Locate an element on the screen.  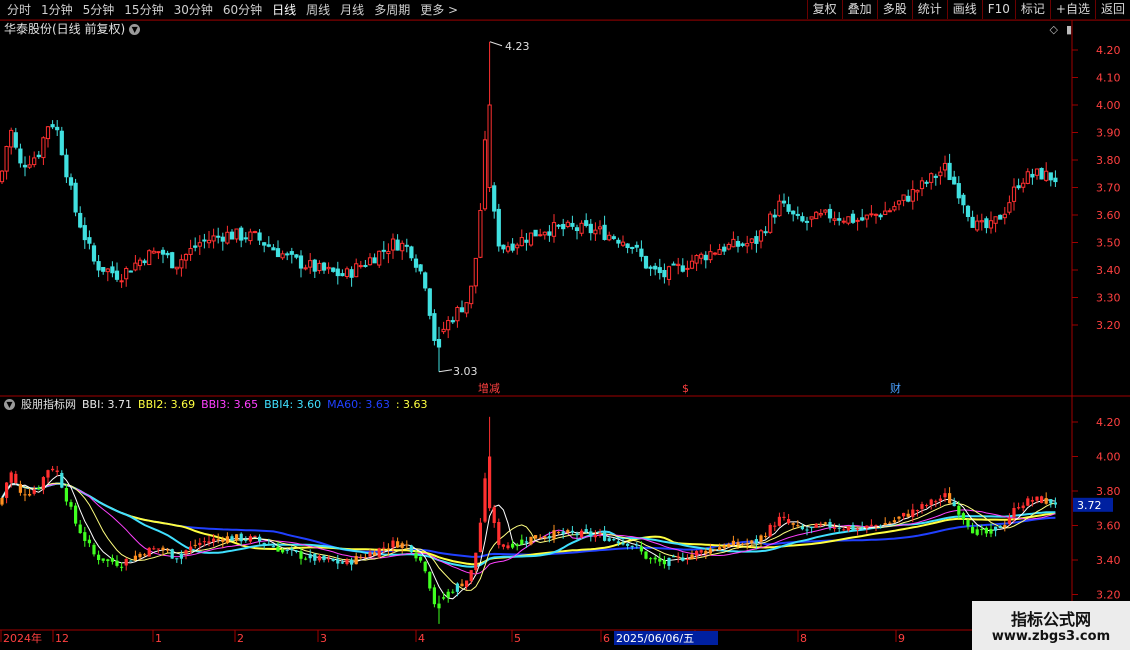
time-label-1: 12 is located at coordinates (62, 638).